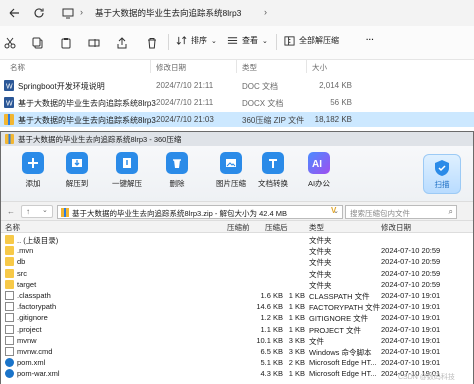 This screenshot has height=384, width=474. Describe the element at coordinates (411, 251) in the screenshot. I see `entry-modified: 2024-07-10 20:59` at that location.